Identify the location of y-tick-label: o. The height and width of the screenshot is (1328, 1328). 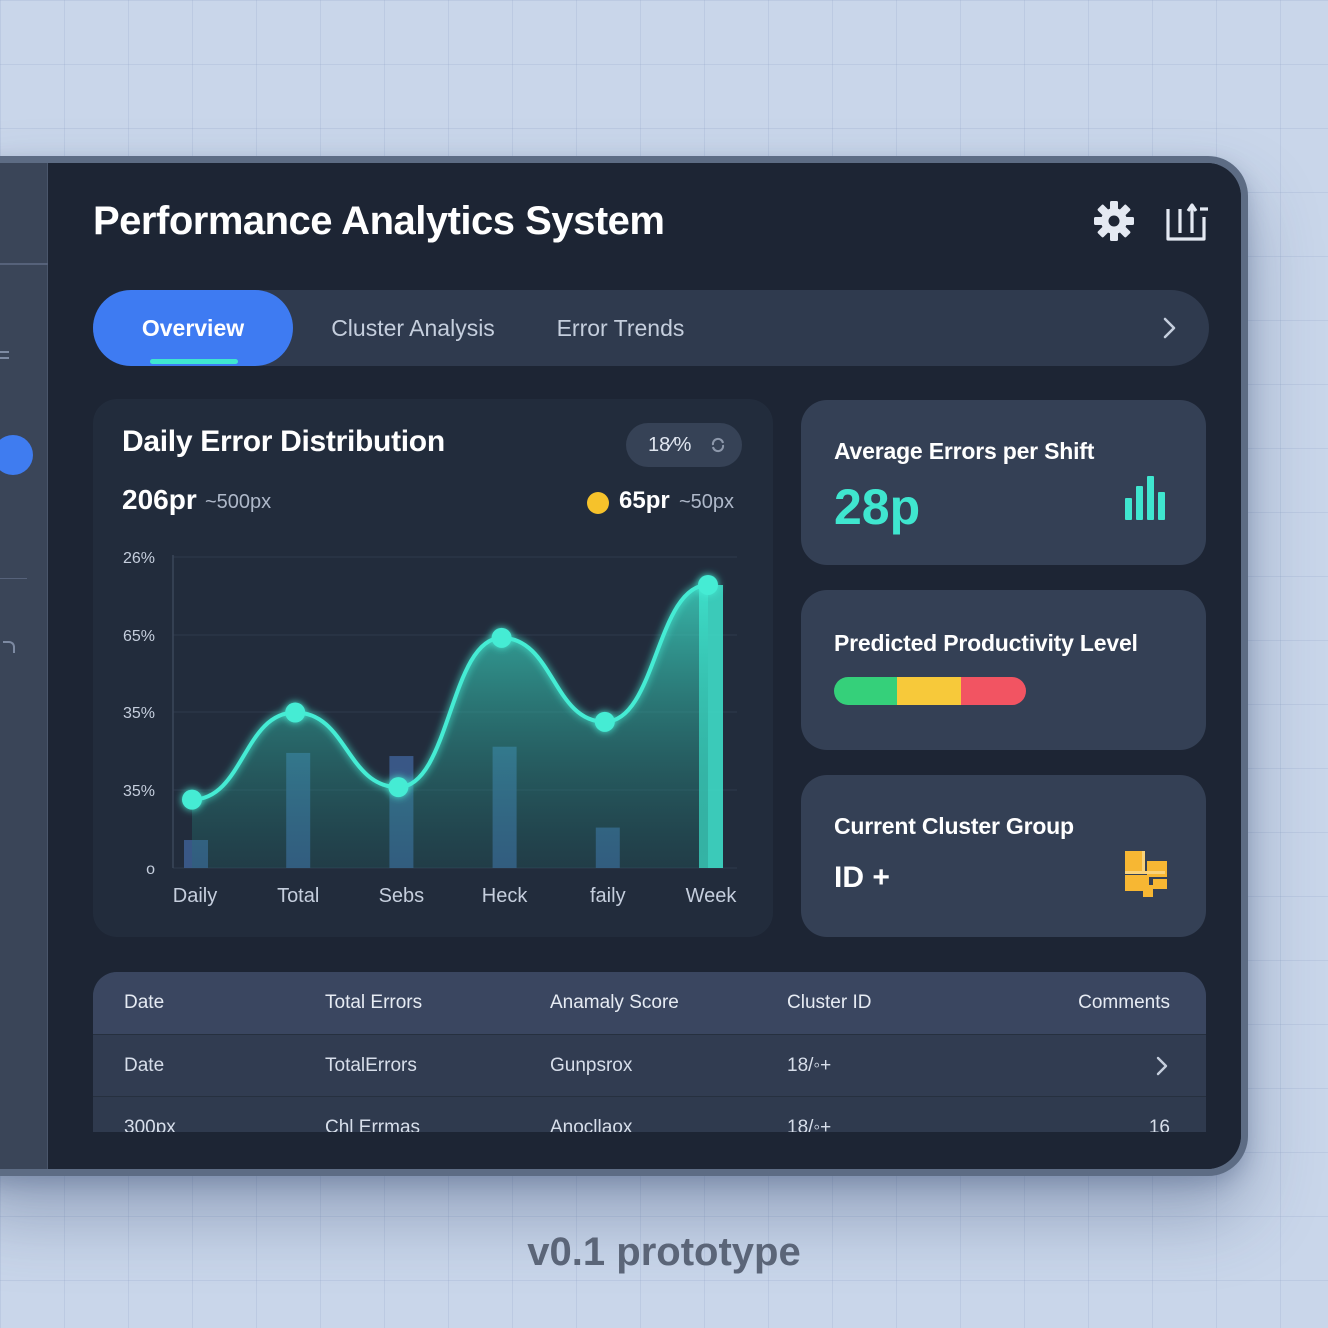
(150, 869).